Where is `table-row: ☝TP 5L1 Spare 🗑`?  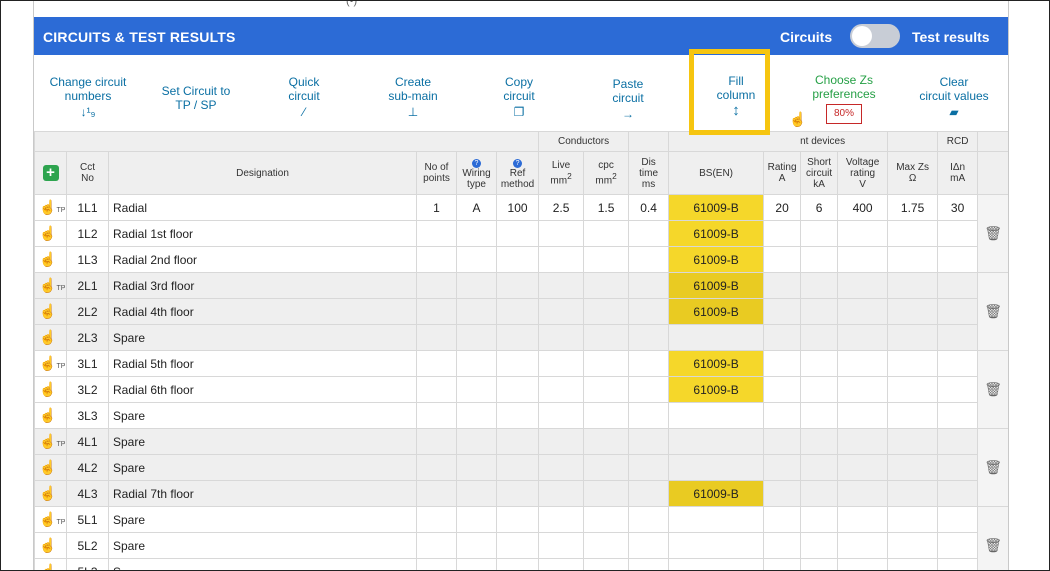
table-row: ☝TP 5L1 Spare 🗑 is located at coordinates (521, 538).